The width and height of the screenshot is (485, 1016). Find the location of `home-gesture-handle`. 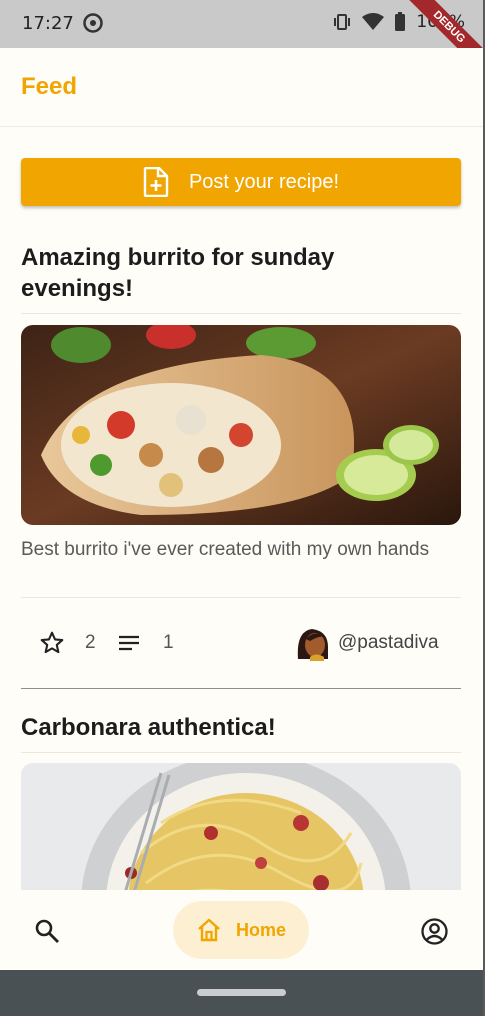

home-gesture-handle is located at coordinates (241, 992).